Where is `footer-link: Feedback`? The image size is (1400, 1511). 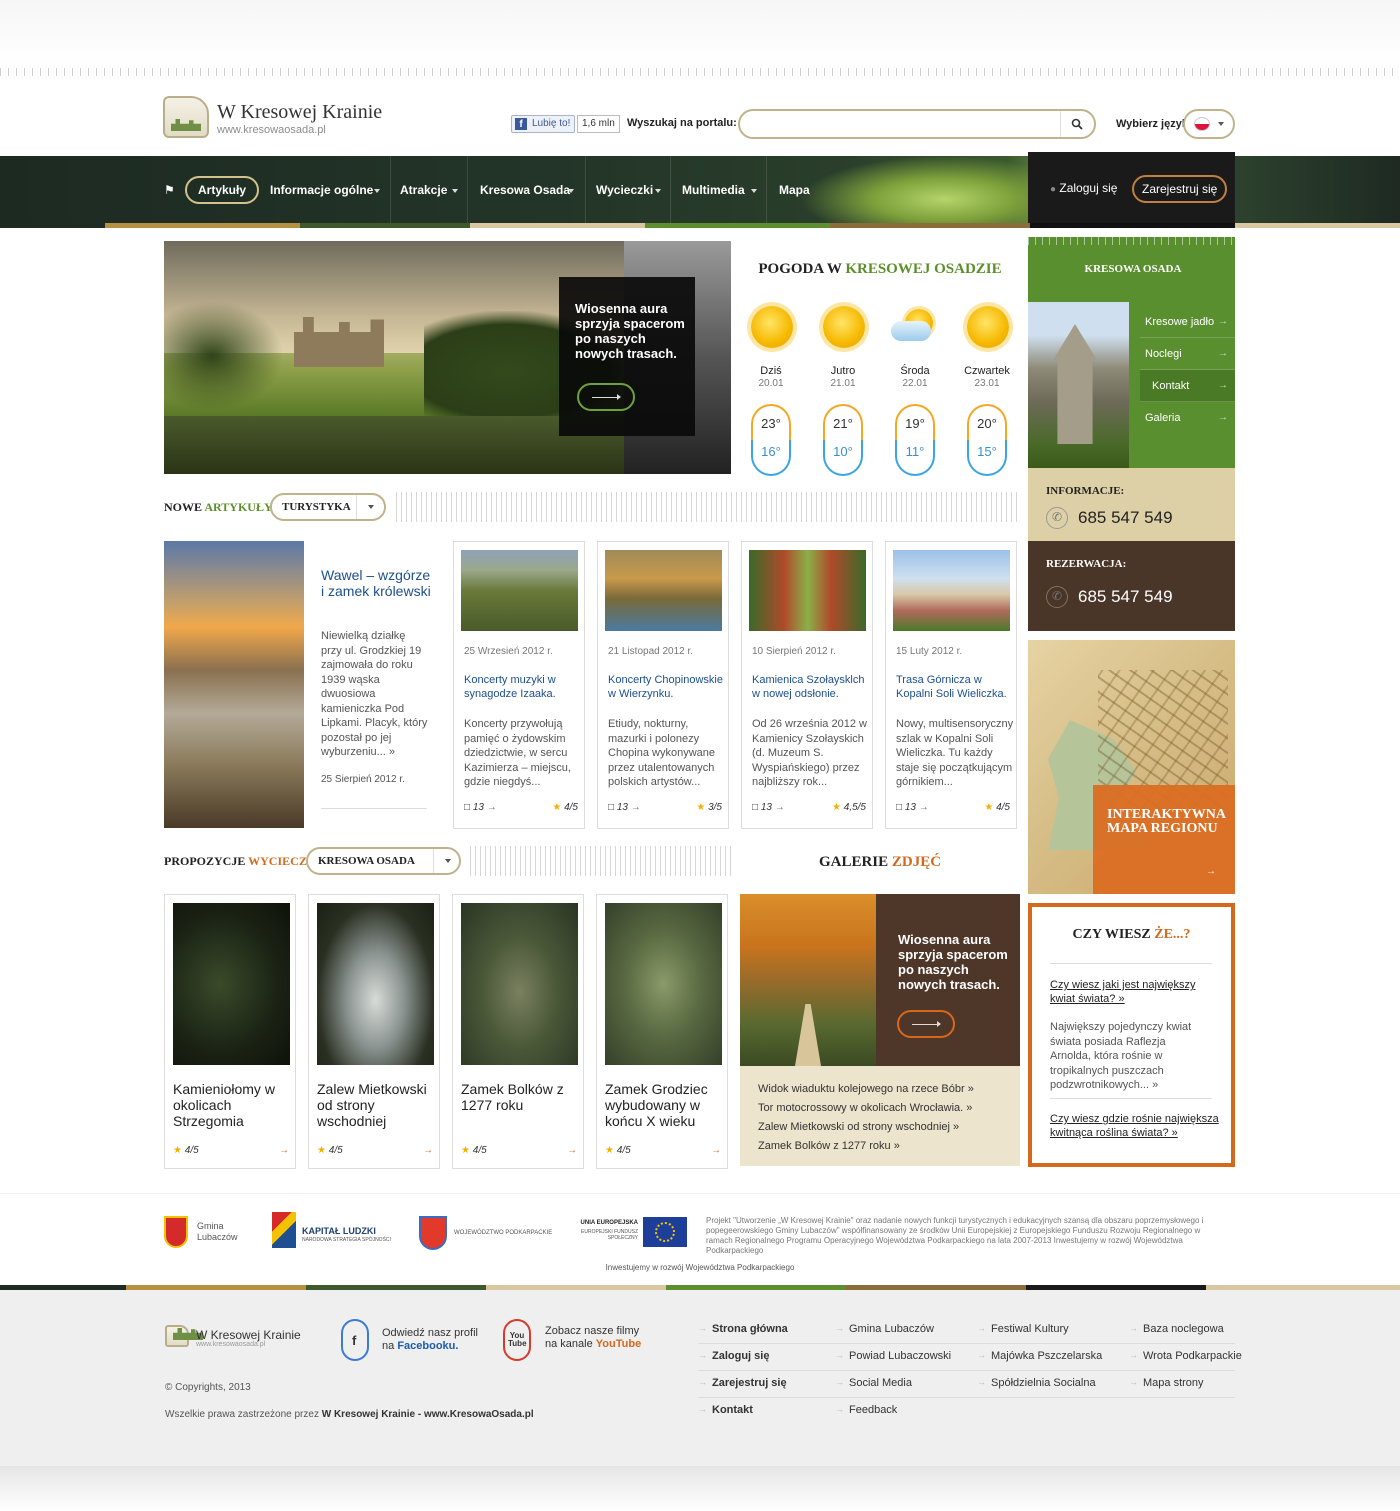 footer-link: Feedback is located at coordinates (866, 1410).